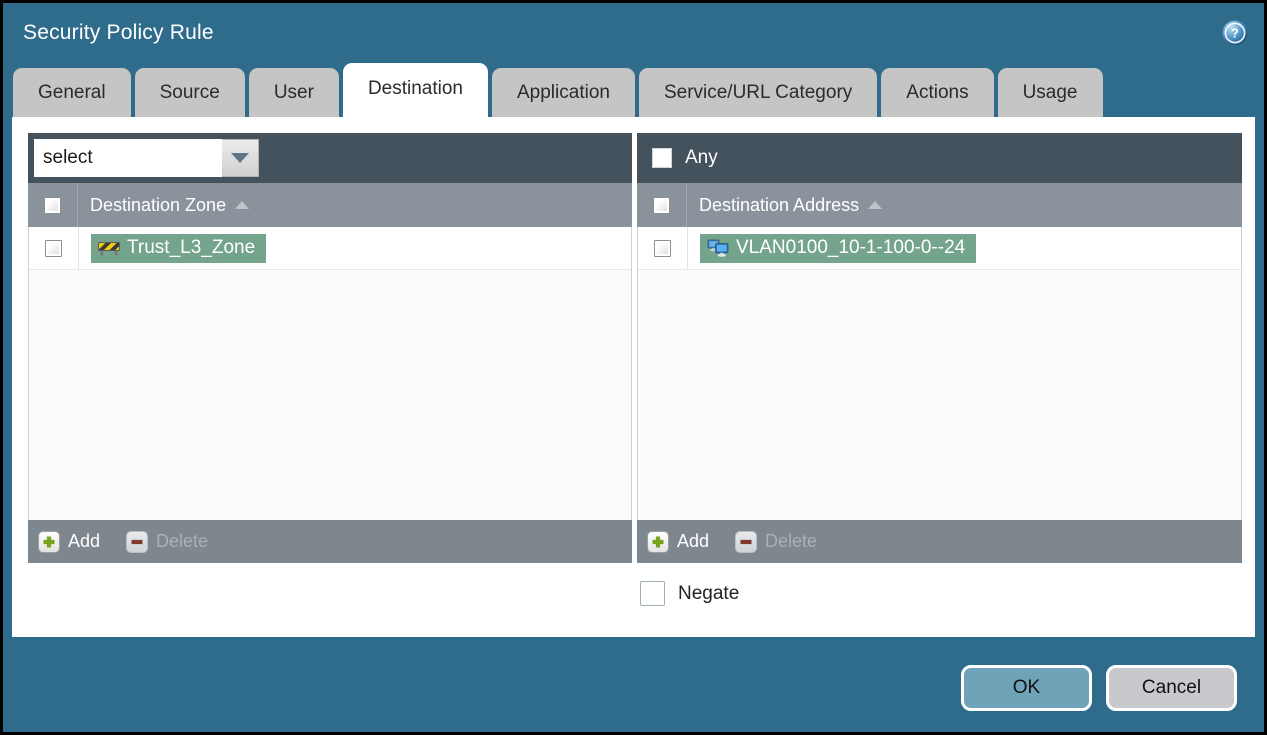  Describe the element at coordinates (693, 541) in the screenshot. I see `address-add-label: Add` at that location.